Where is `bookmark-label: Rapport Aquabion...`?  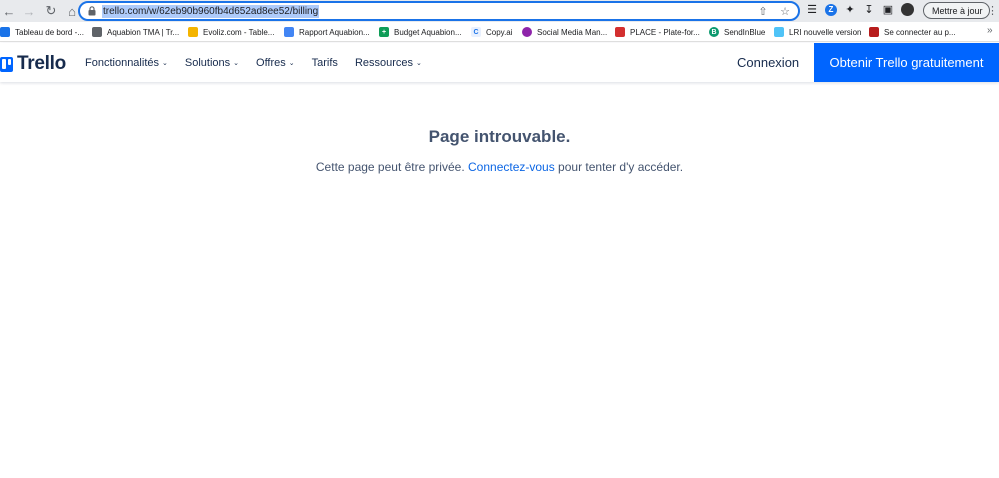
bookmark-label: Rapport Aquabion... is located at coordinates (334, 32).